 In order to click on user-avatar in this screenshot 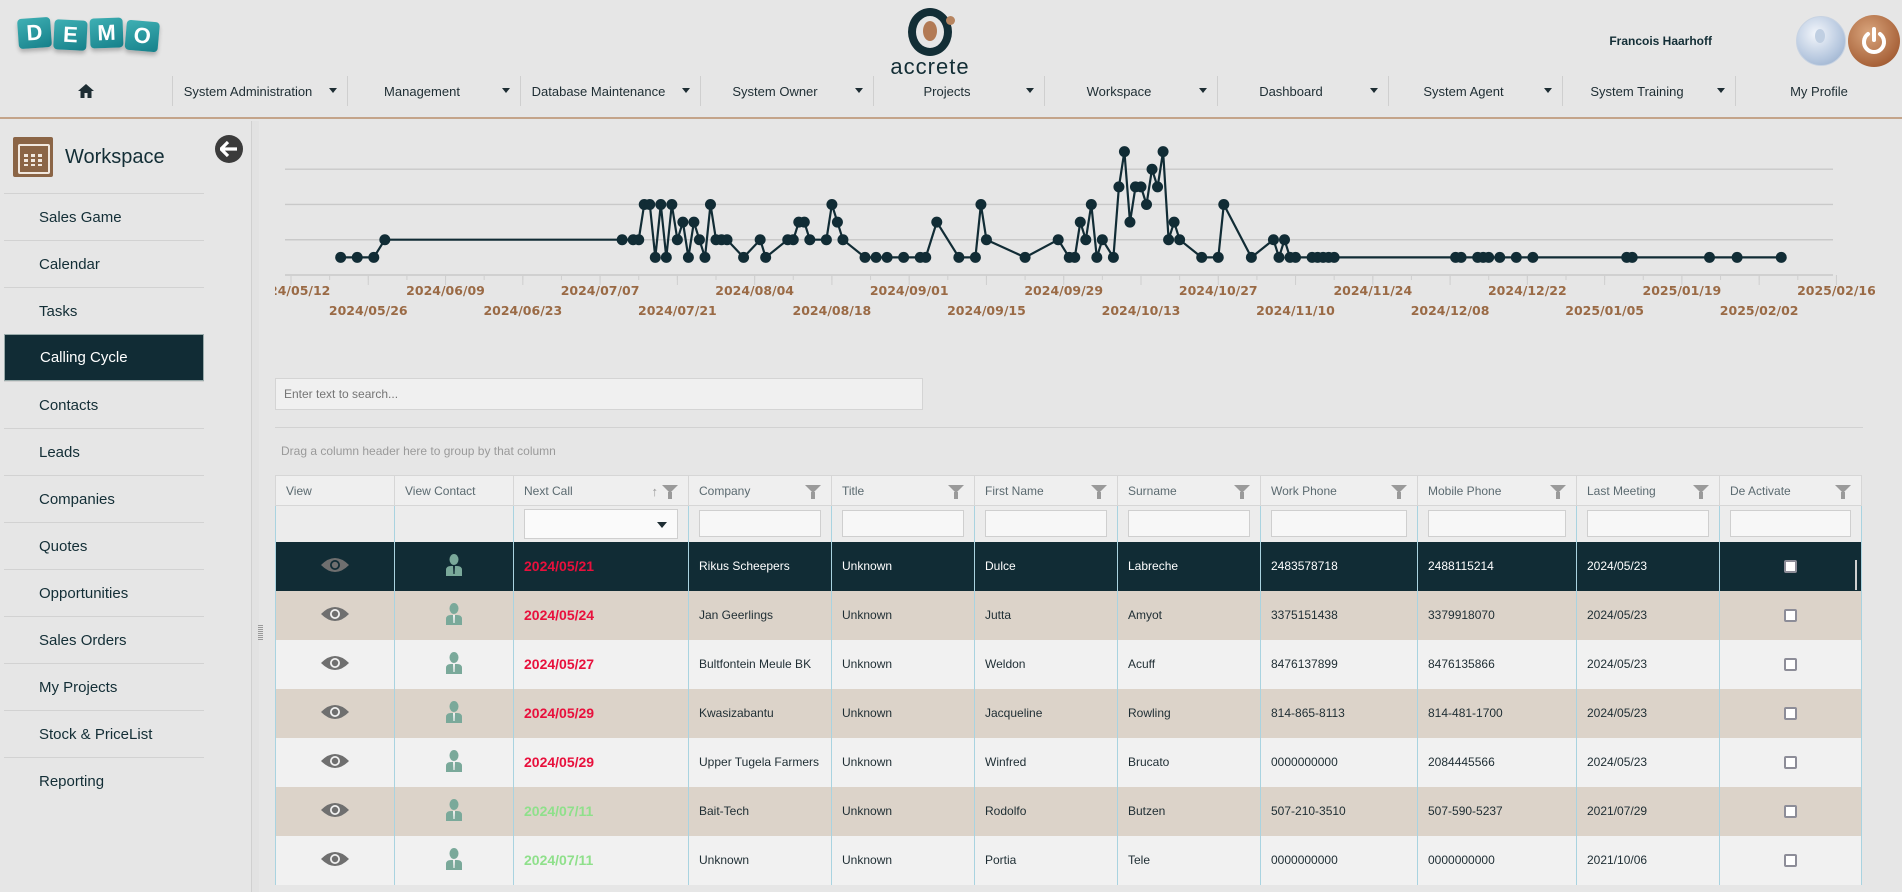, I will do `click(1821, 41)`.